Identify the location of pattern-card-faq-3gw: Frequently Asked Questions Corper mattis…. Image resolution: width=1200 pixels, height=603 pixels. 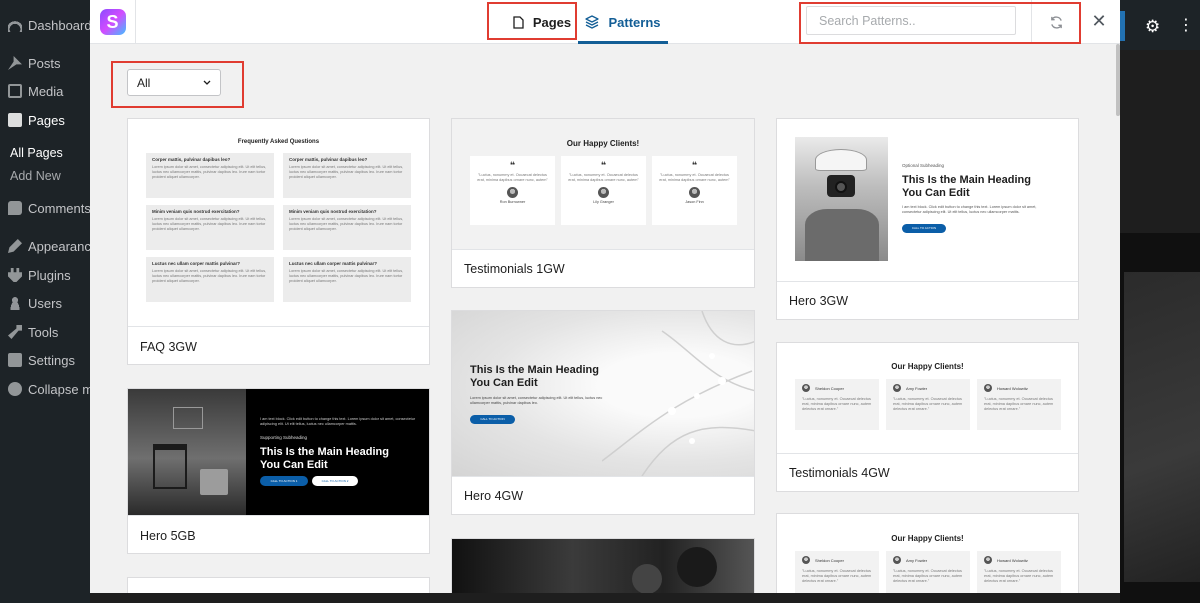
(278, 241).